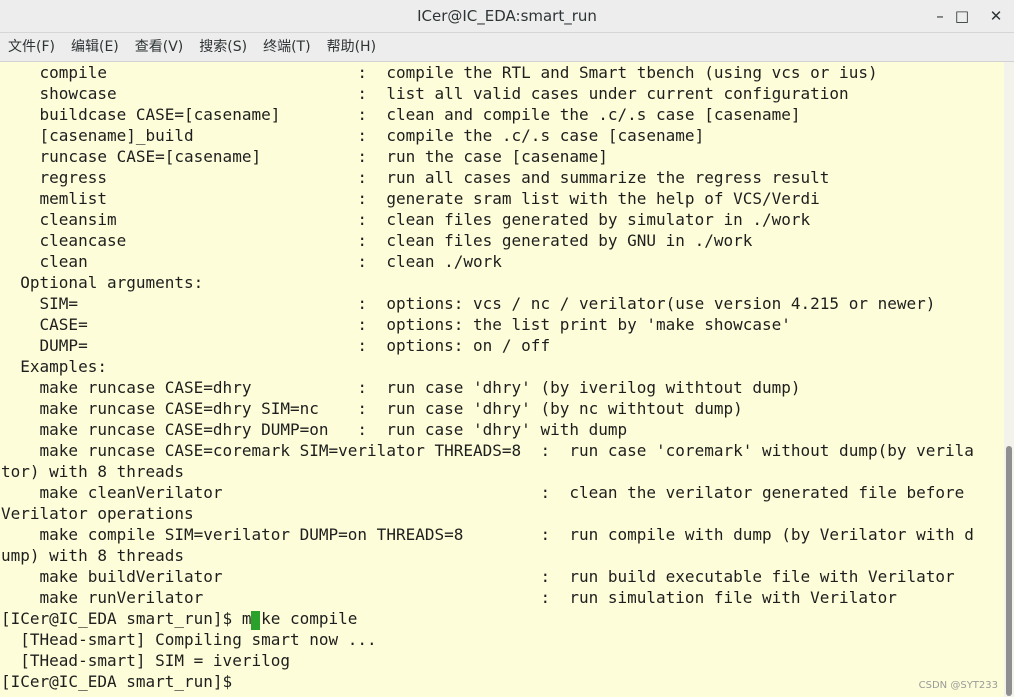  I want to click on menu-file: 文件(F), so click(31, 47).